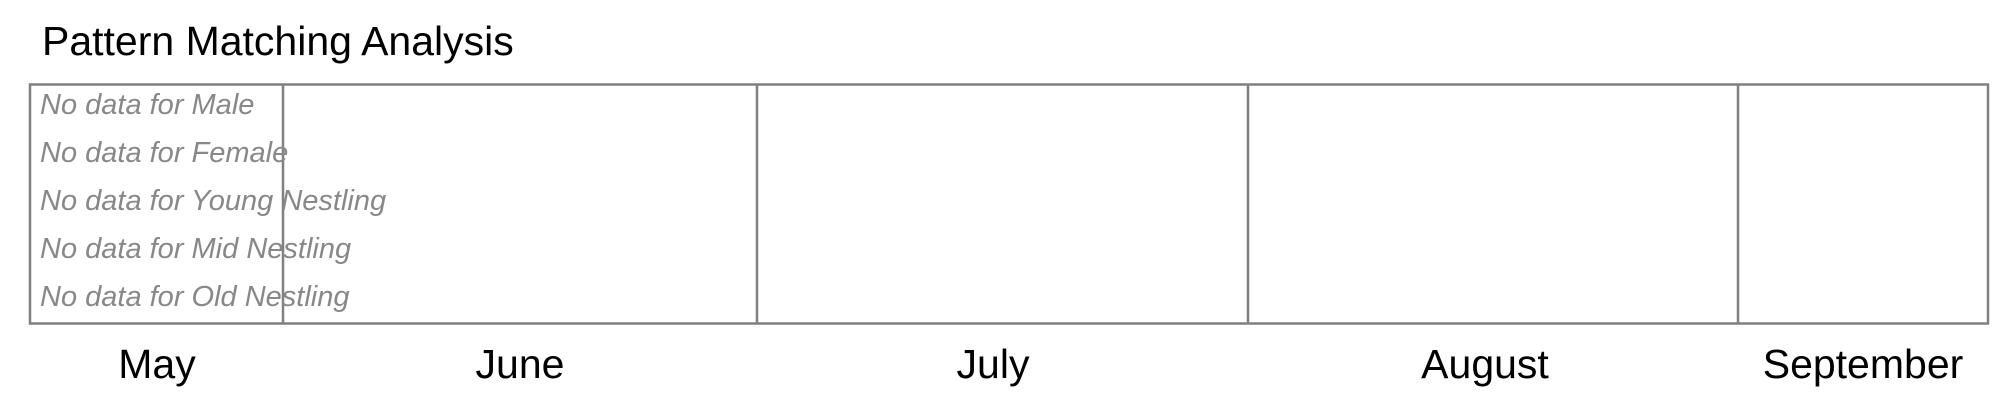  I want to click on month-labels: May June July August September, so click(1040, 364).